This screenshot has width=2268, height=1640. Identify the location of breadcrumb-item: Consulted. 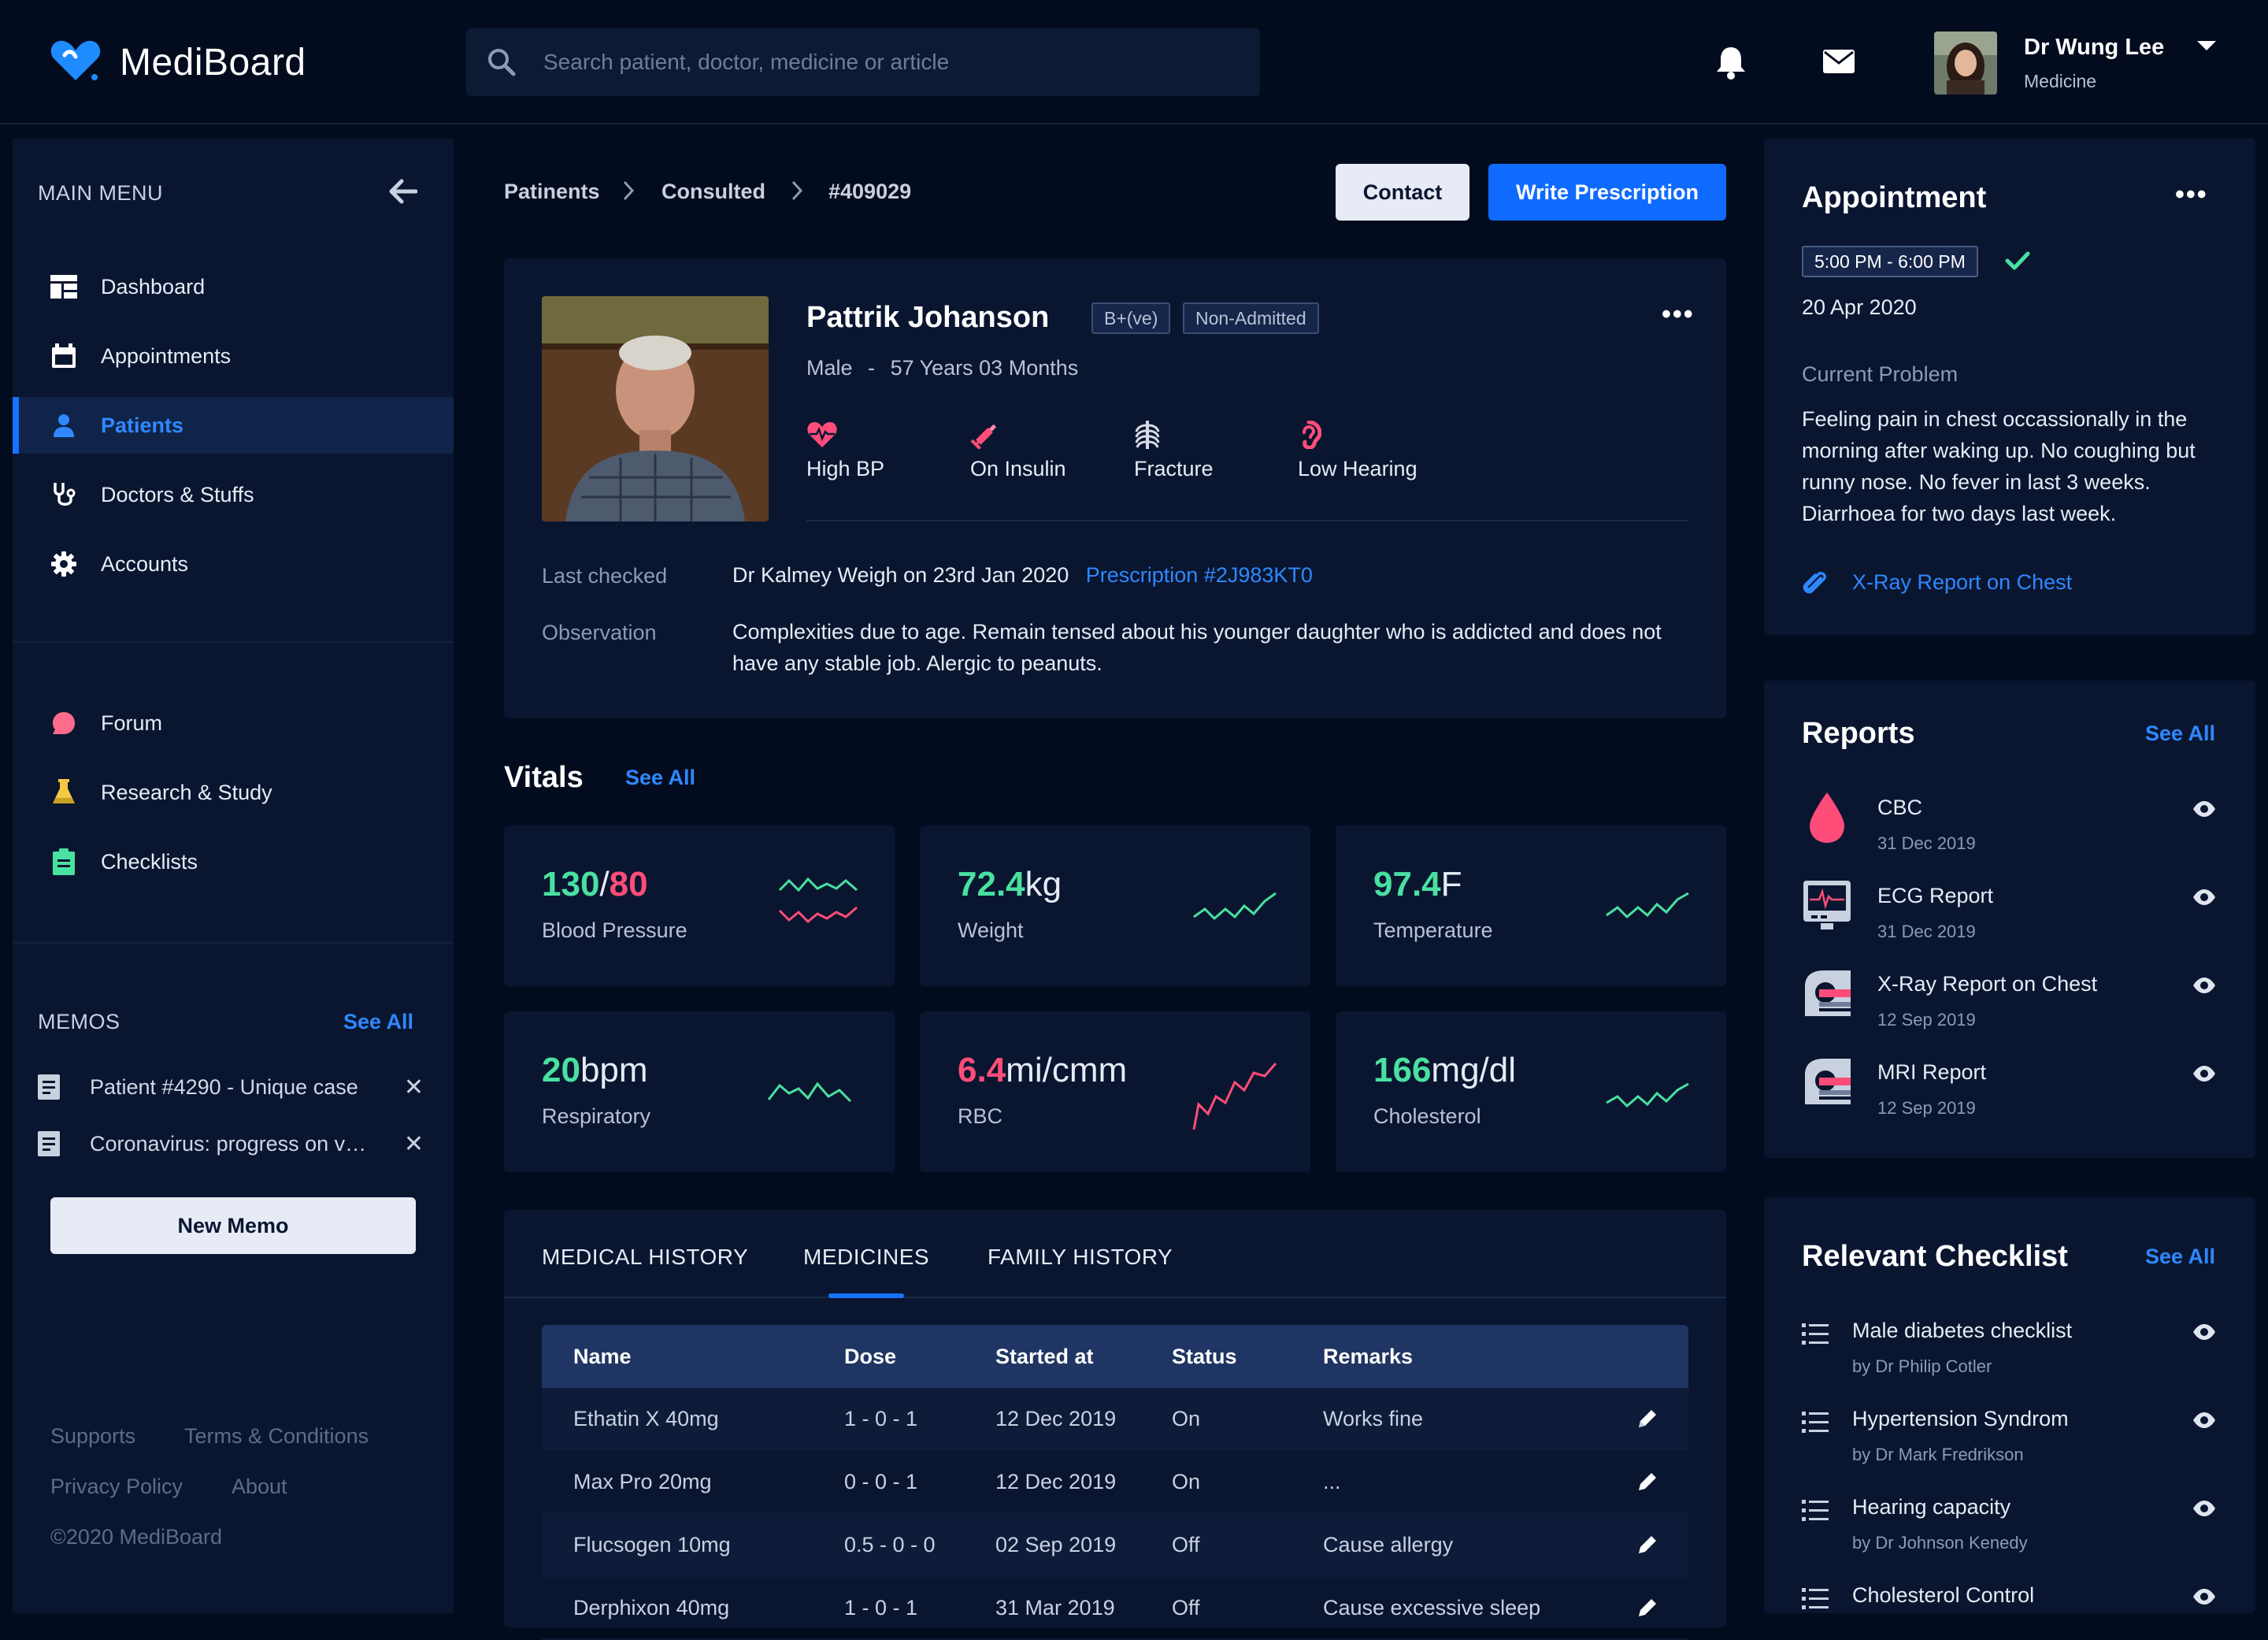
(713, 192).